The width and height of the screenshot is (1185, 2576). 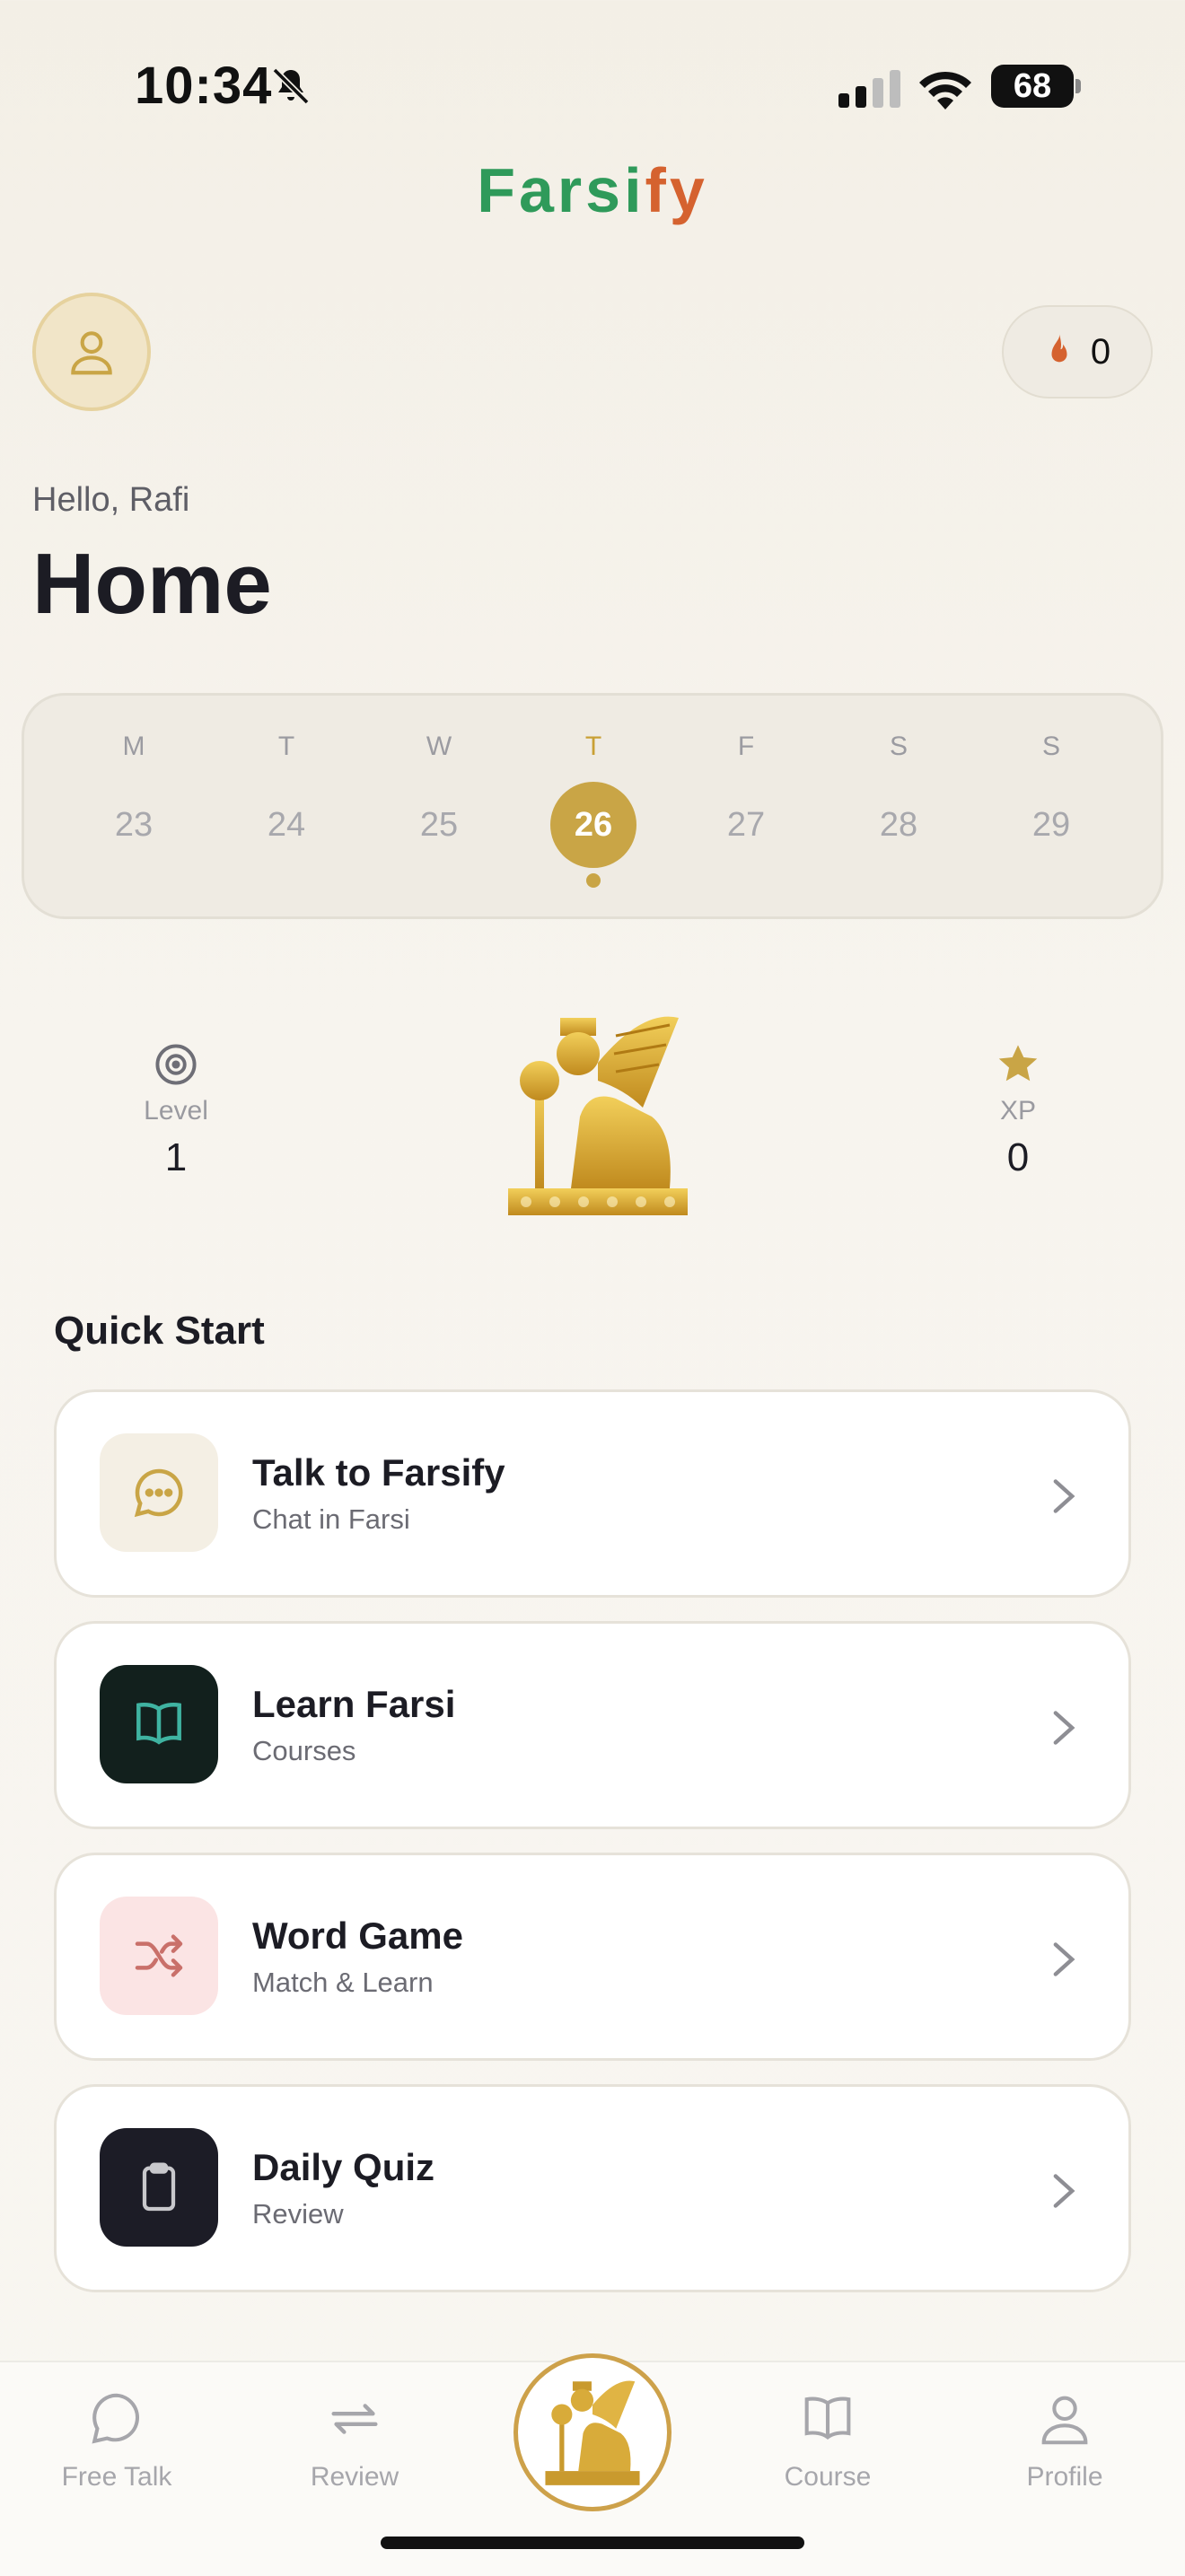 I want to click on shuffle-icon, so click(x=159, y=1956).